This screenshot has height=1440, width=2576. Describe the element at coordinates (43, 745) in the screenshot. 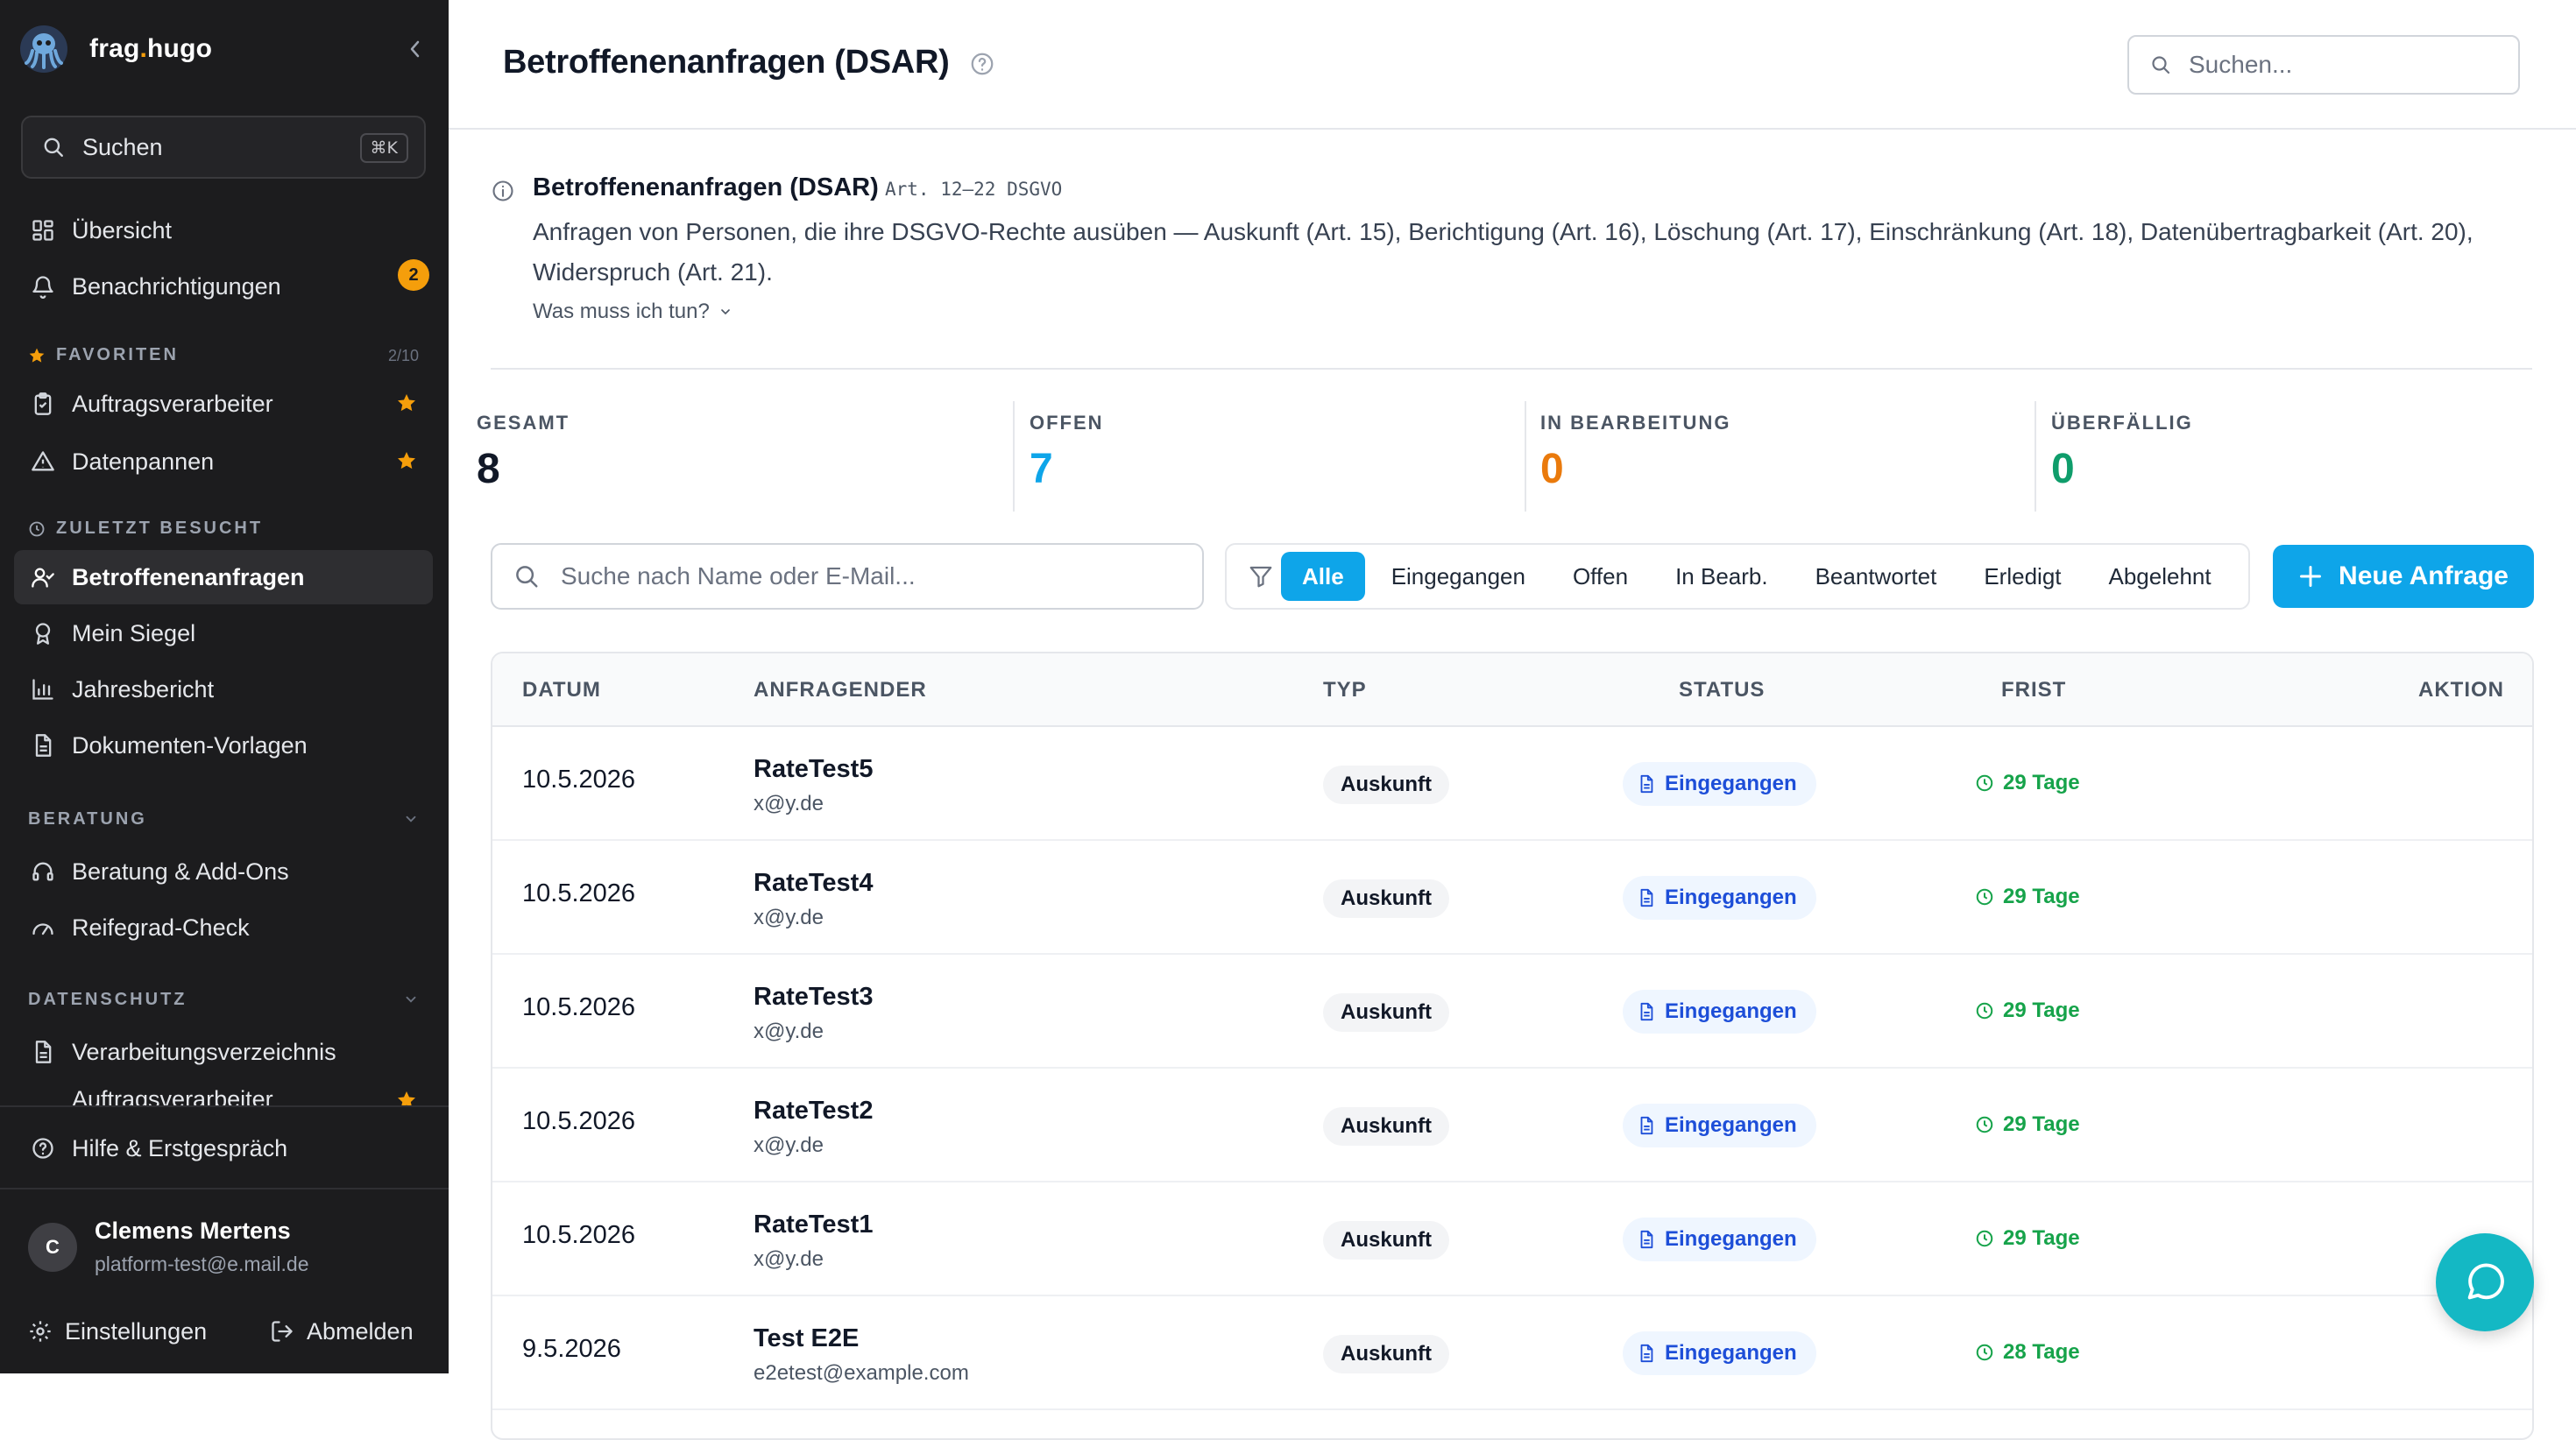

I see `document-icon` at that location.